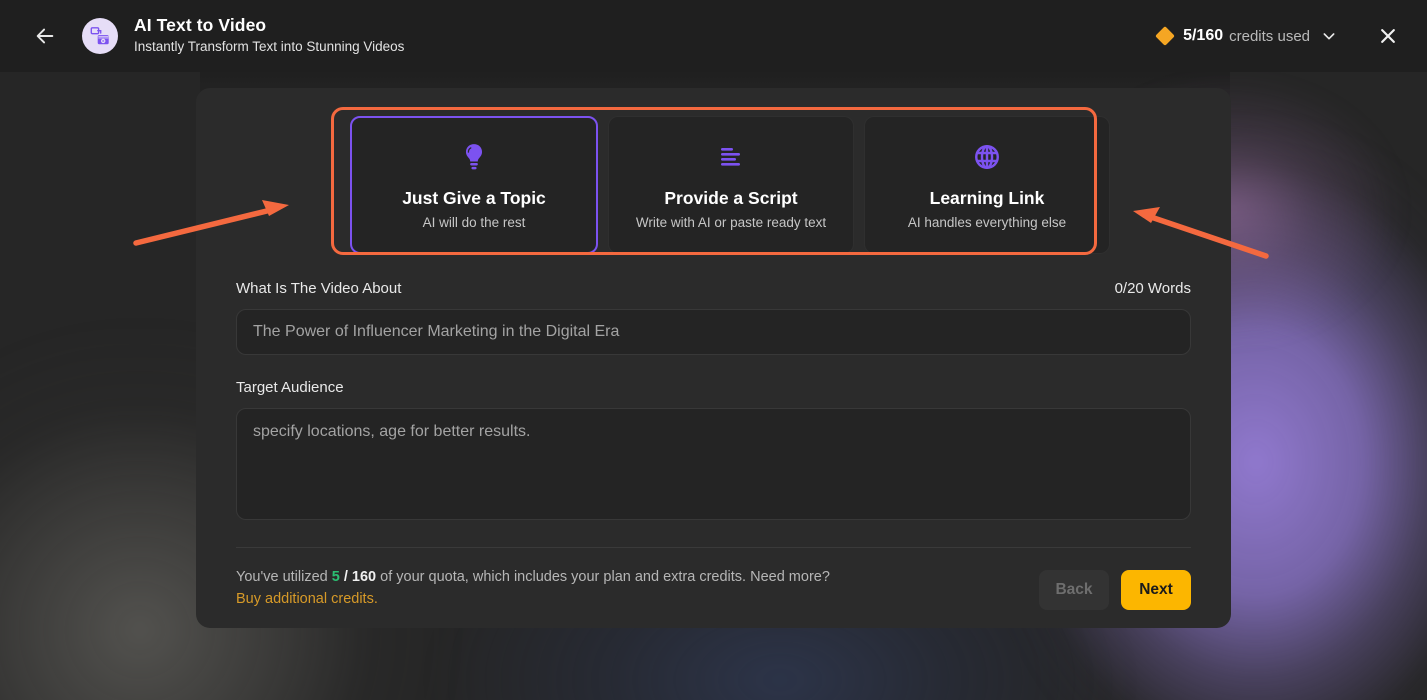 This screenshot has height=700, width=1427. What do you see at coordinates (1269, 36) in the screenshot?
I see `credits-label: credits used` at bounding box center [1269, 36].